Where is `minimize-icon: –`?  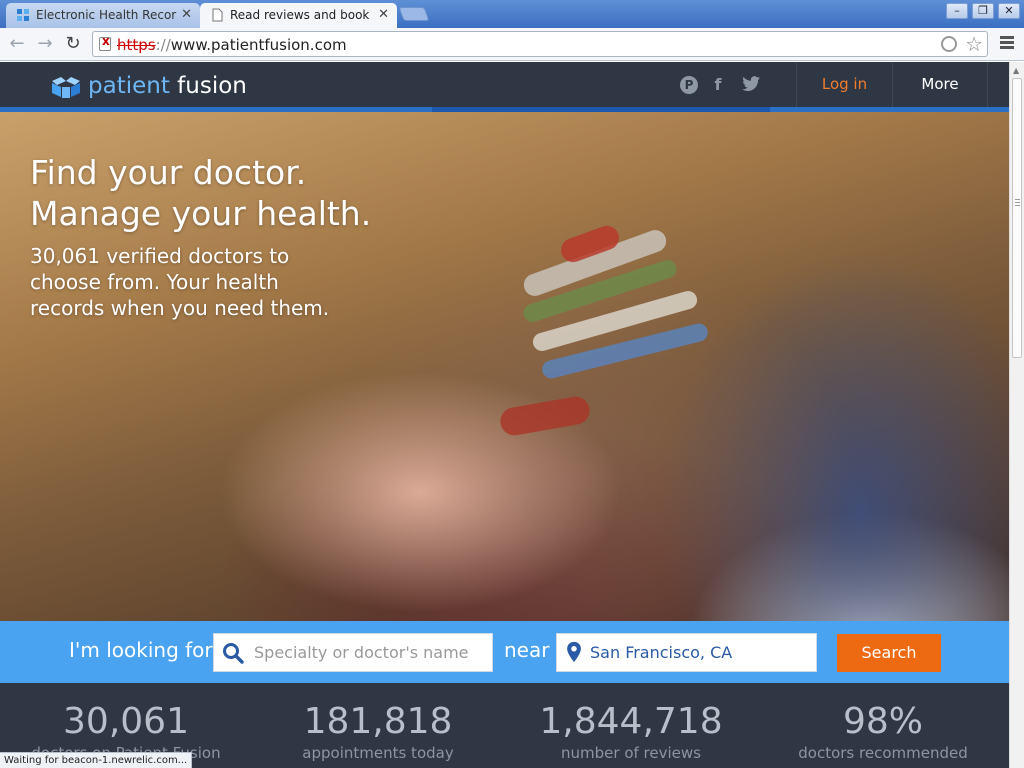
minimize-icon: – is located at coordinates (957, 11).